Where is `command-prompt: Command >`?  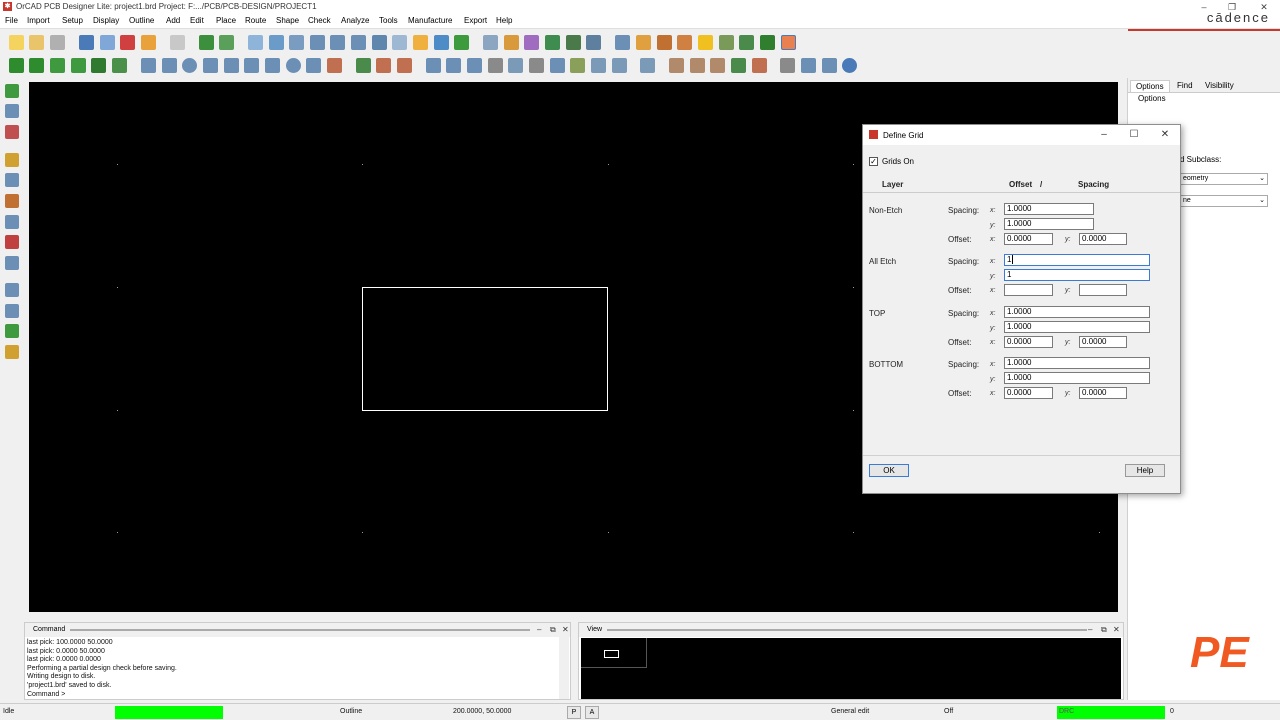 command-prompt: Command > is located at coordinates (292, 695).